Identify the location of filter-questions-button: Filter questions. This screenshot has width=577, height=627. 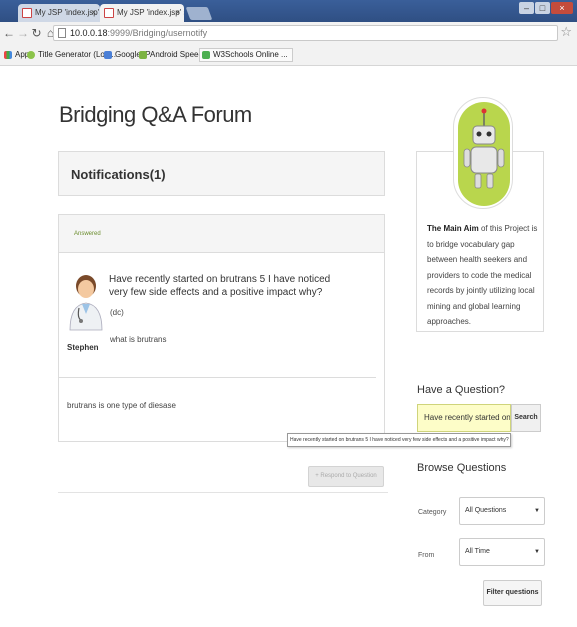
(512, 593).